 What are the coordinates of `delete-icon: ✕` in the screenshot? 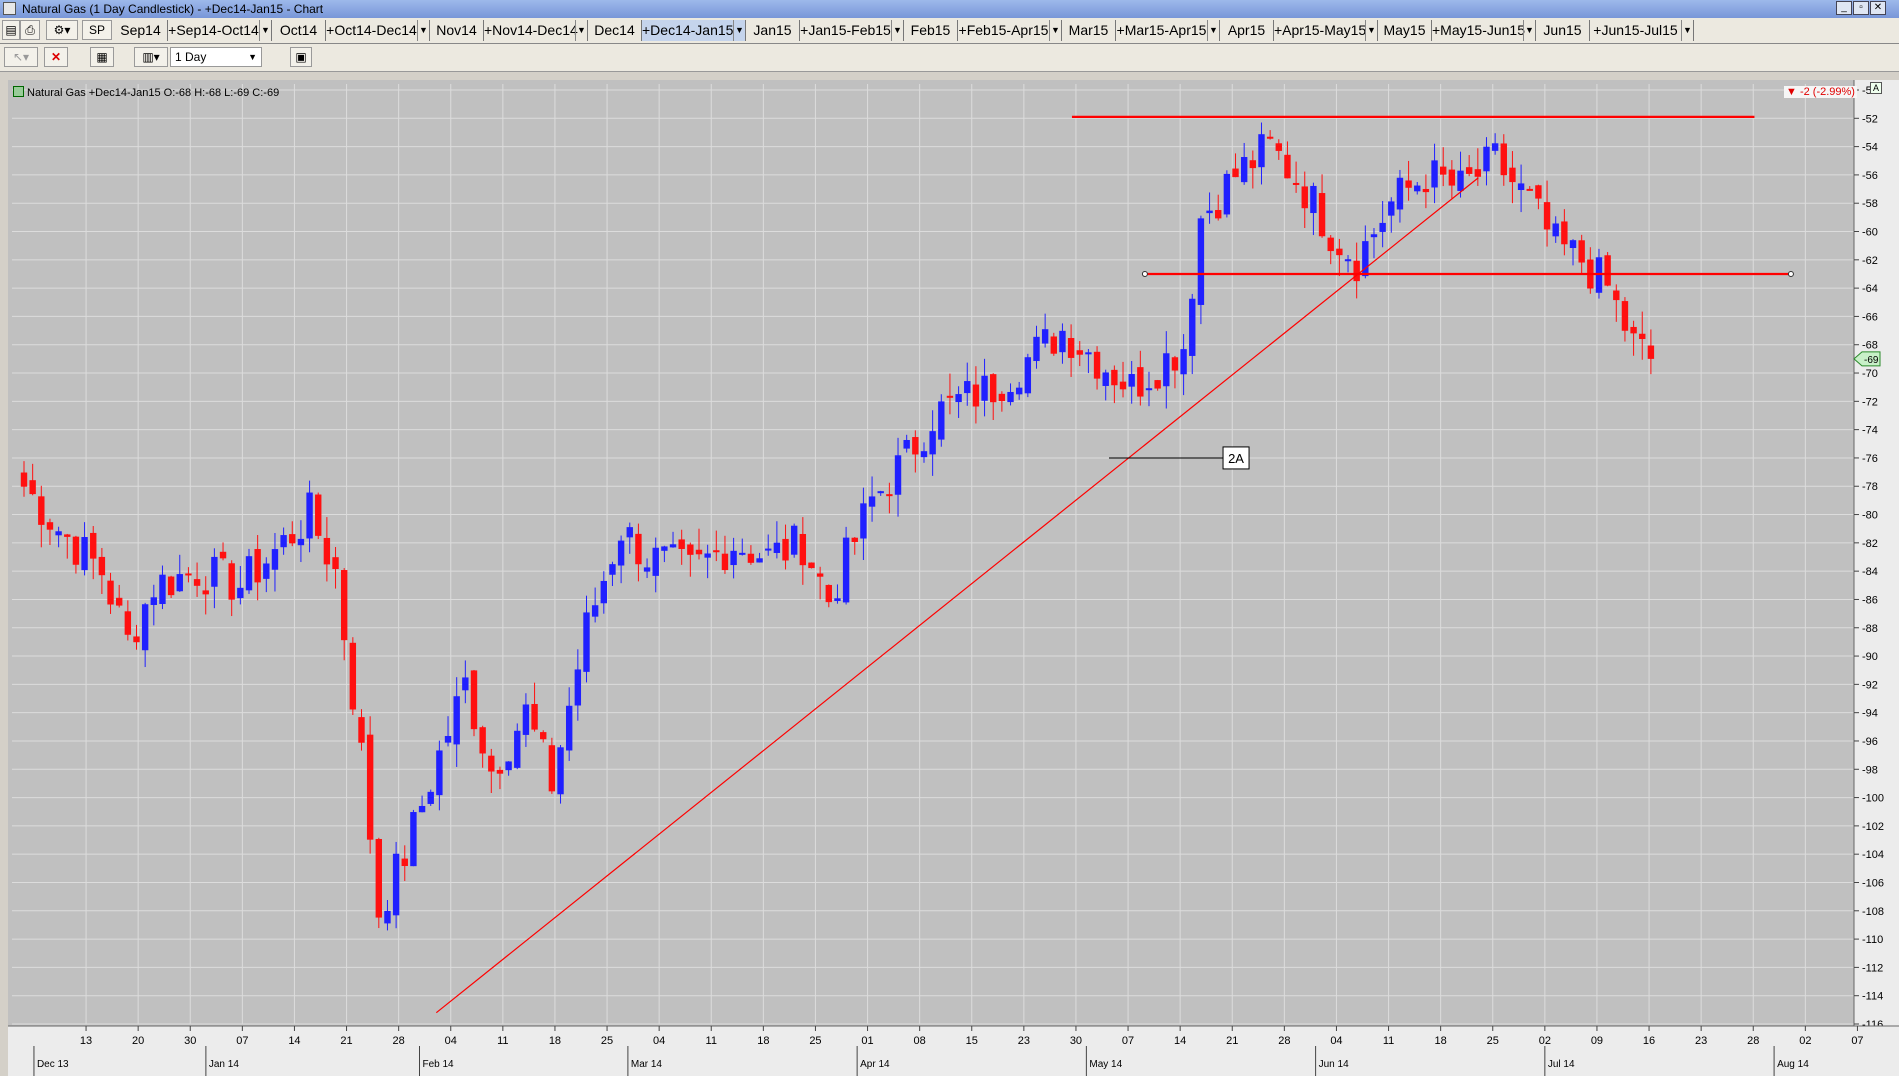 It's located at (56, 57).